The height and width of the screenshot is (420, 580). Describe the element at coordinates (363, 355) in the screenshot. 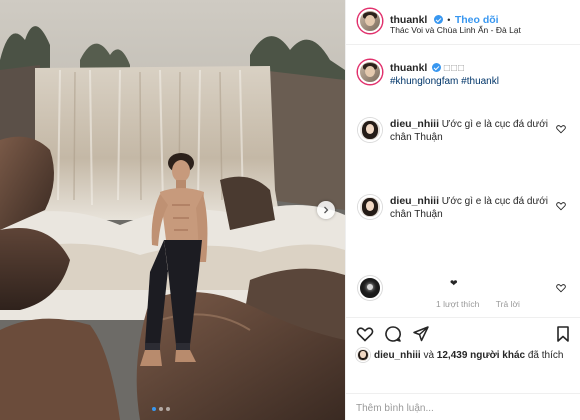

I see `liker-avatar` at that location.